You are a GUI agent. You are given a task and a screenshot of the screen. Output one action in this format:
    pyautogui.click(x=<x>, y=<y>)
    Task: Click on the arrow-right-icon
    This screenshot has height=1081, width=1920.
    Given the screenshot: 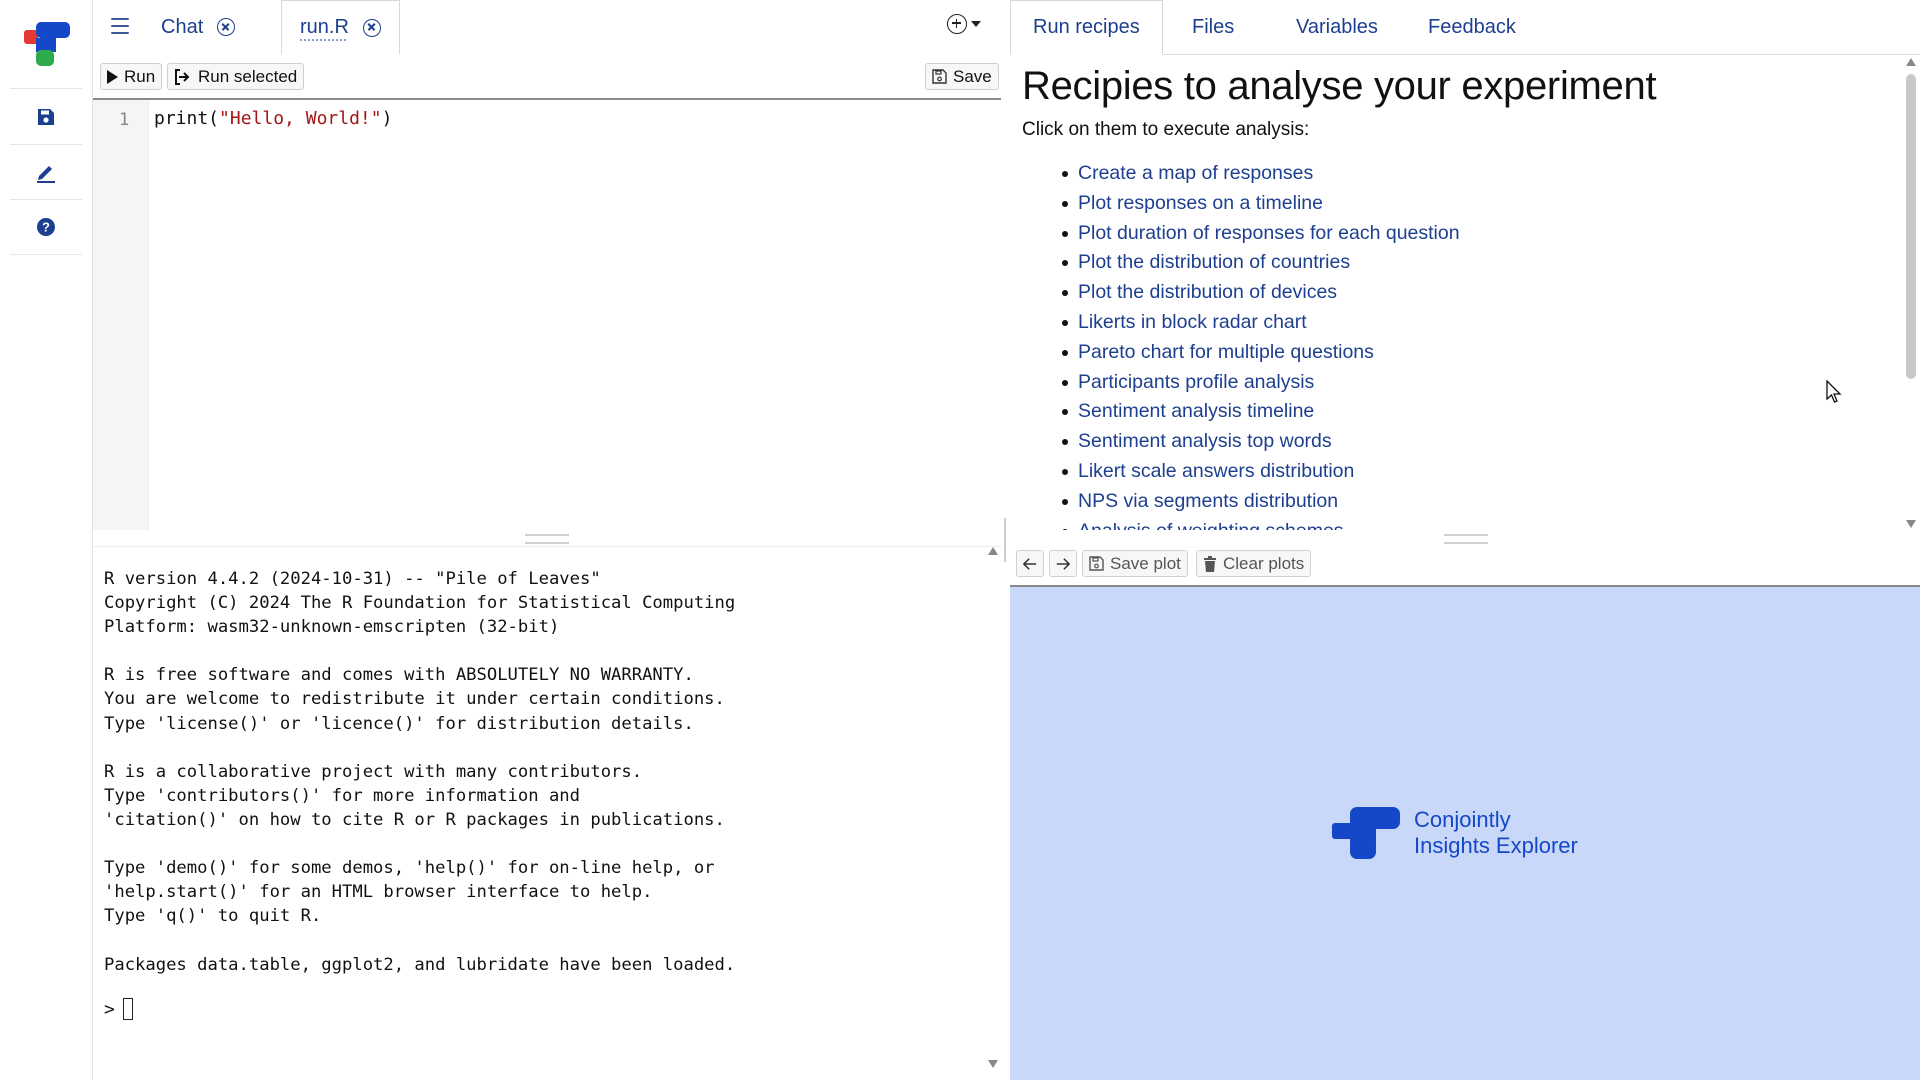 What is the action you would take?
    pyautogui.click(x=1063, y=563)
    